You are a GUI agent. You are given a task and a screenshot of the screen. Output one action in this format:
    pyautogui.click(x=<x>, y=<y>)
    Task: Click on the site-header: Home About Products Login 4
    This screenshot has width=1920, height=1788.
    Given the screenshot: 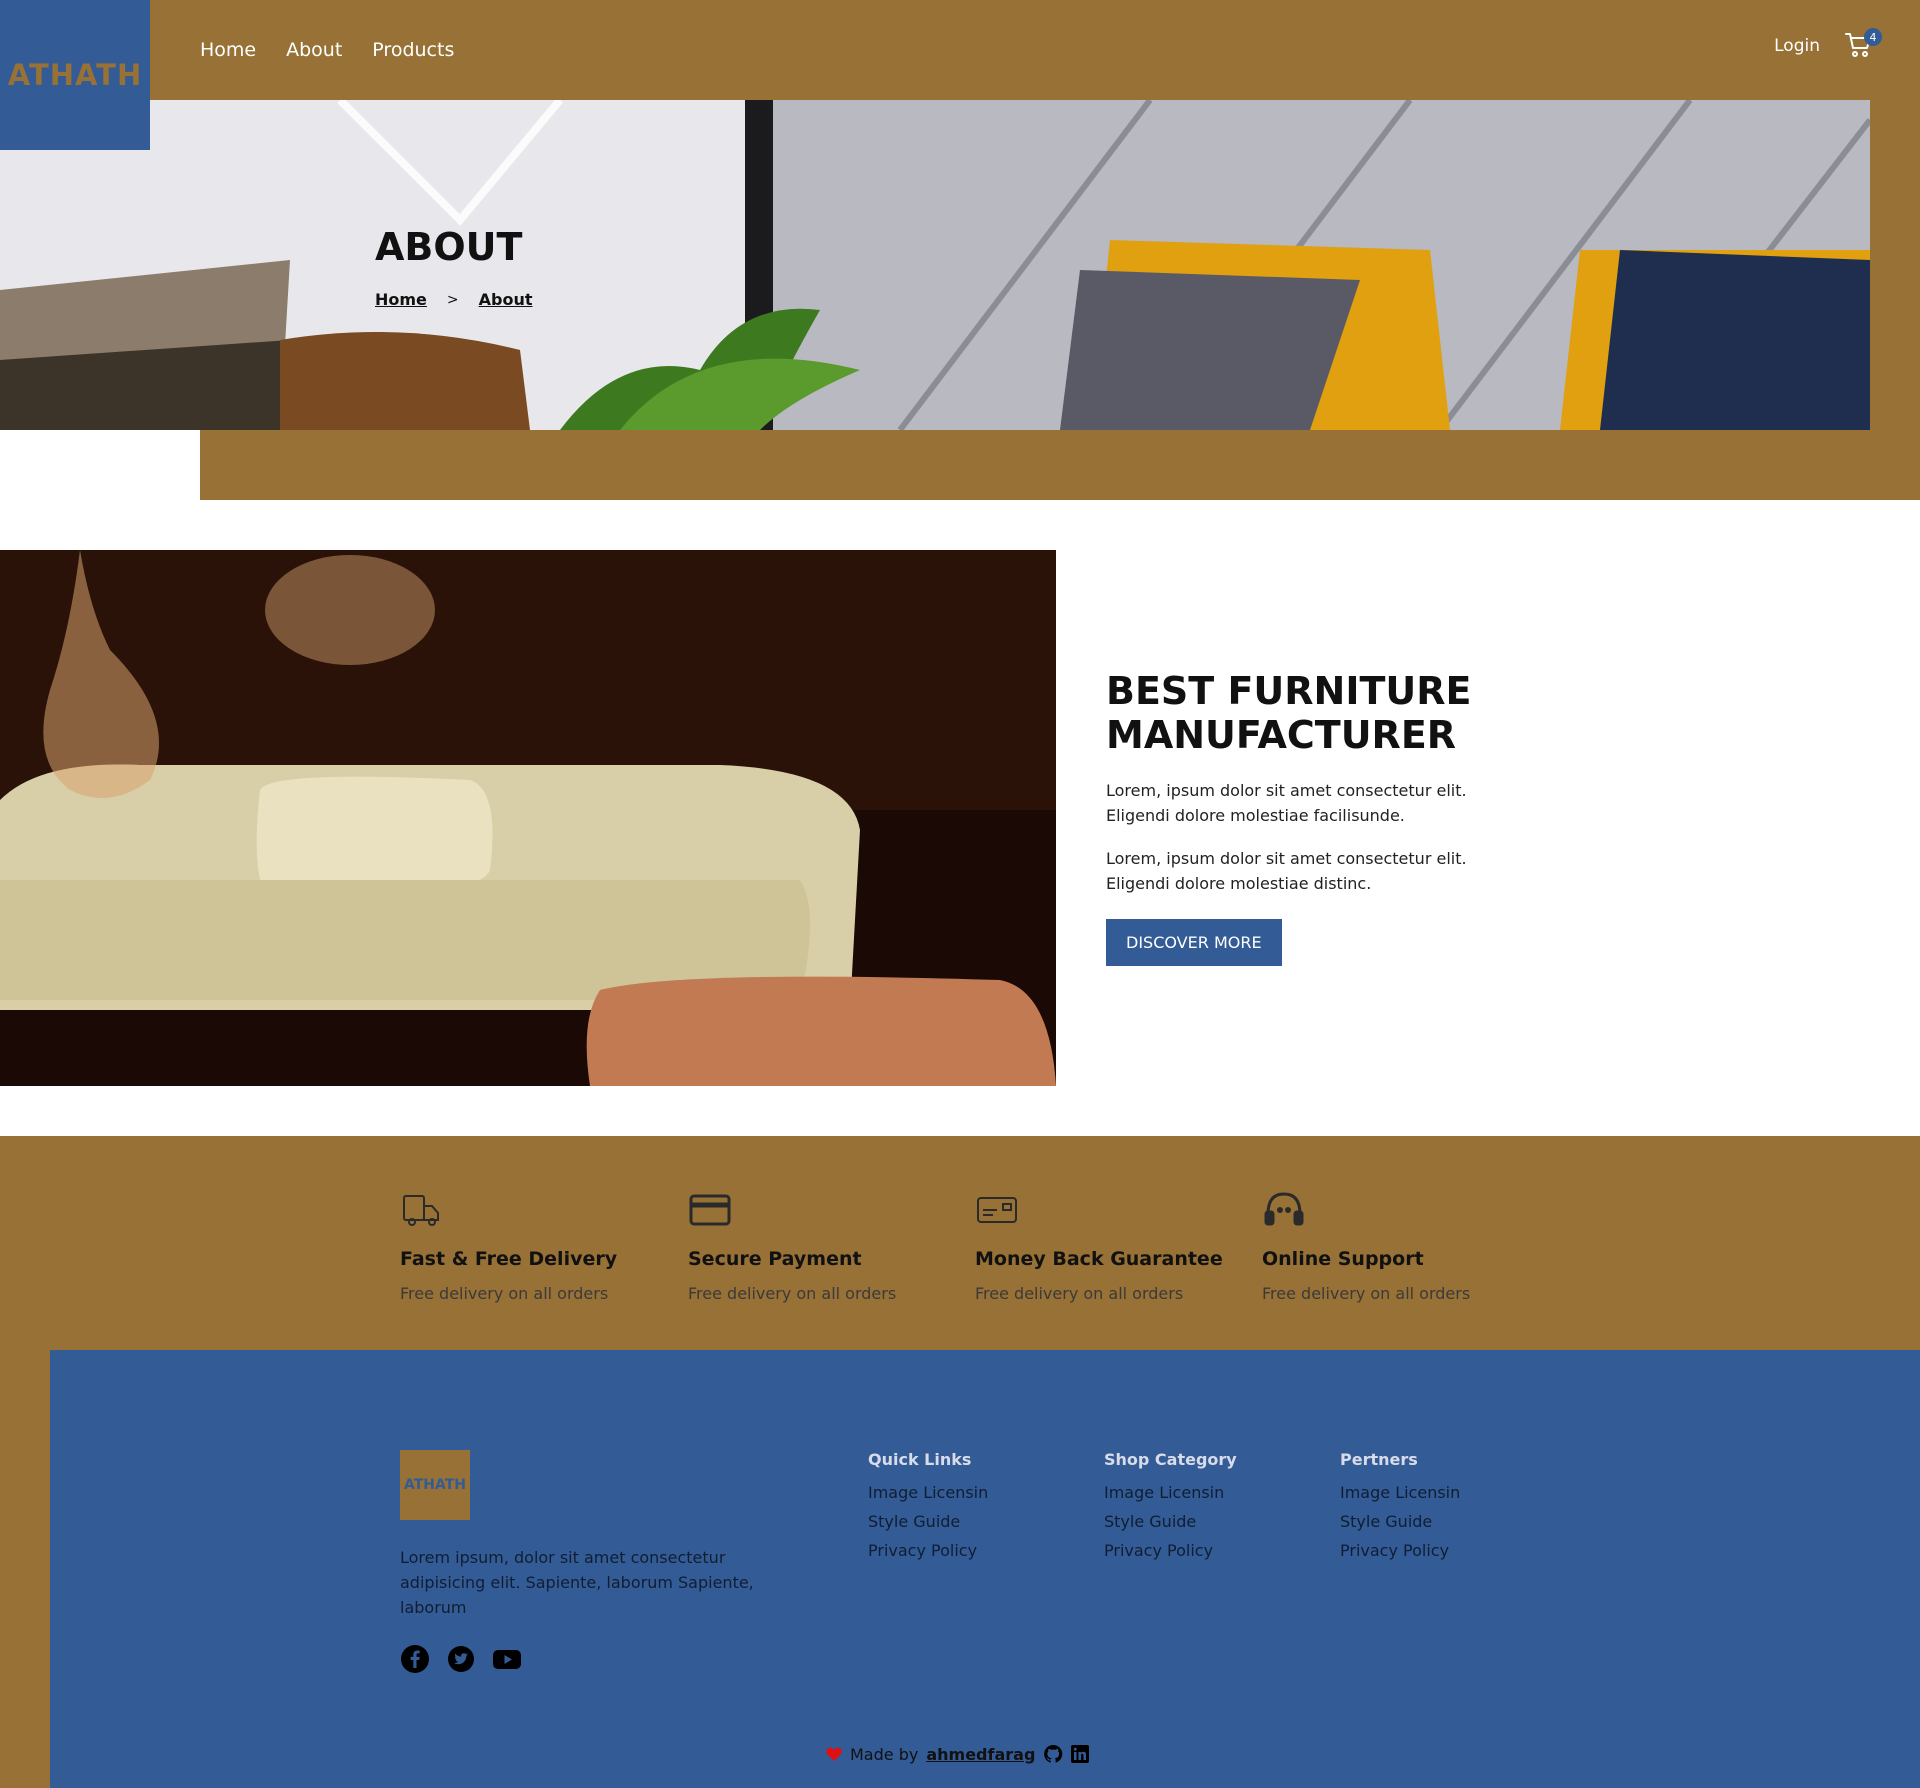 What is the action you would take?
    pyautogui.click(x=960, y=50)
    